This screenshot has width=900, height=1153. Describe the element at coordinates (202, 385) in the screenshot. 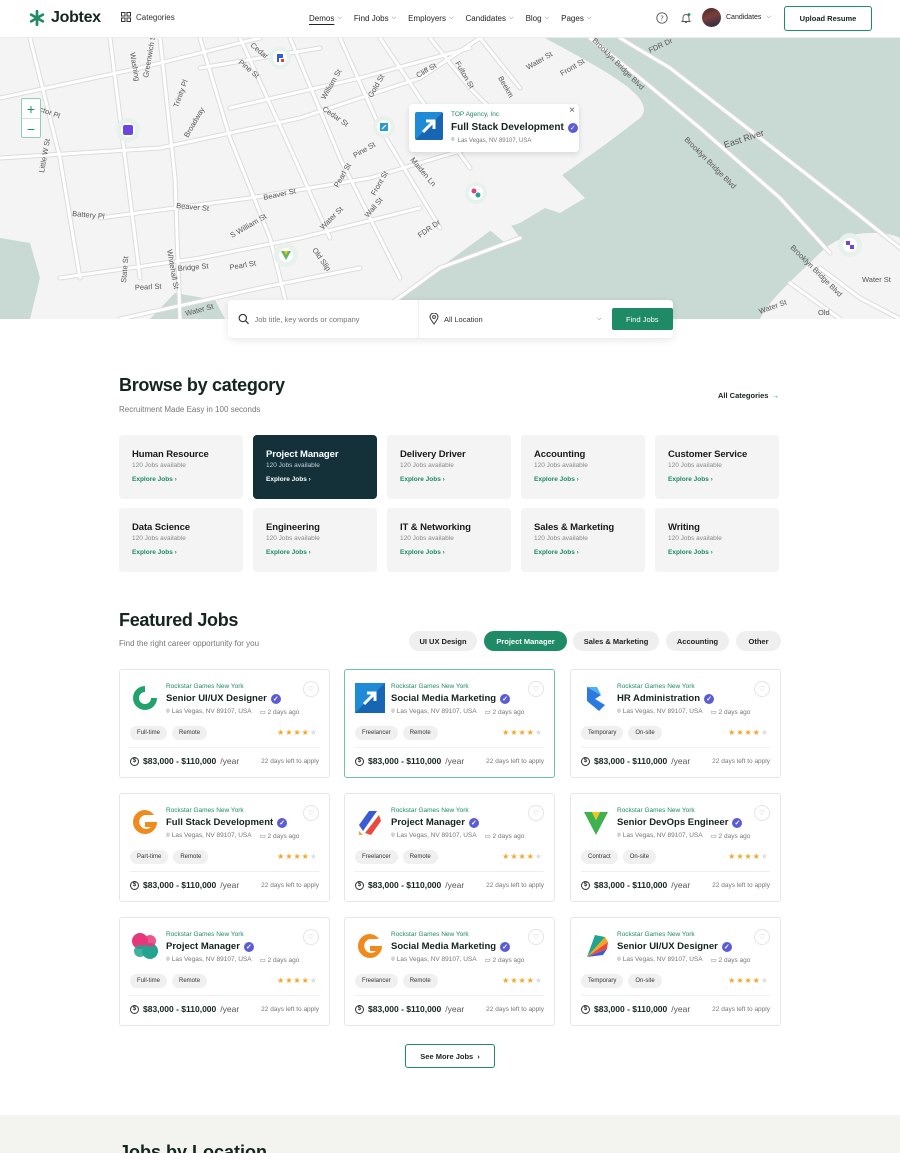

I see `browse-title: Browse by category` at that location.